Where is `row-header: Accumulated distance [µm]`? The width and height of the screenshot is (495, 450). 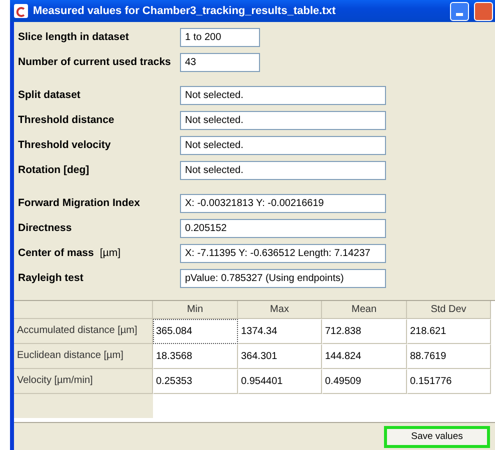
row-header: Accumulated distance [µm] is located at coordinates (83, 331).